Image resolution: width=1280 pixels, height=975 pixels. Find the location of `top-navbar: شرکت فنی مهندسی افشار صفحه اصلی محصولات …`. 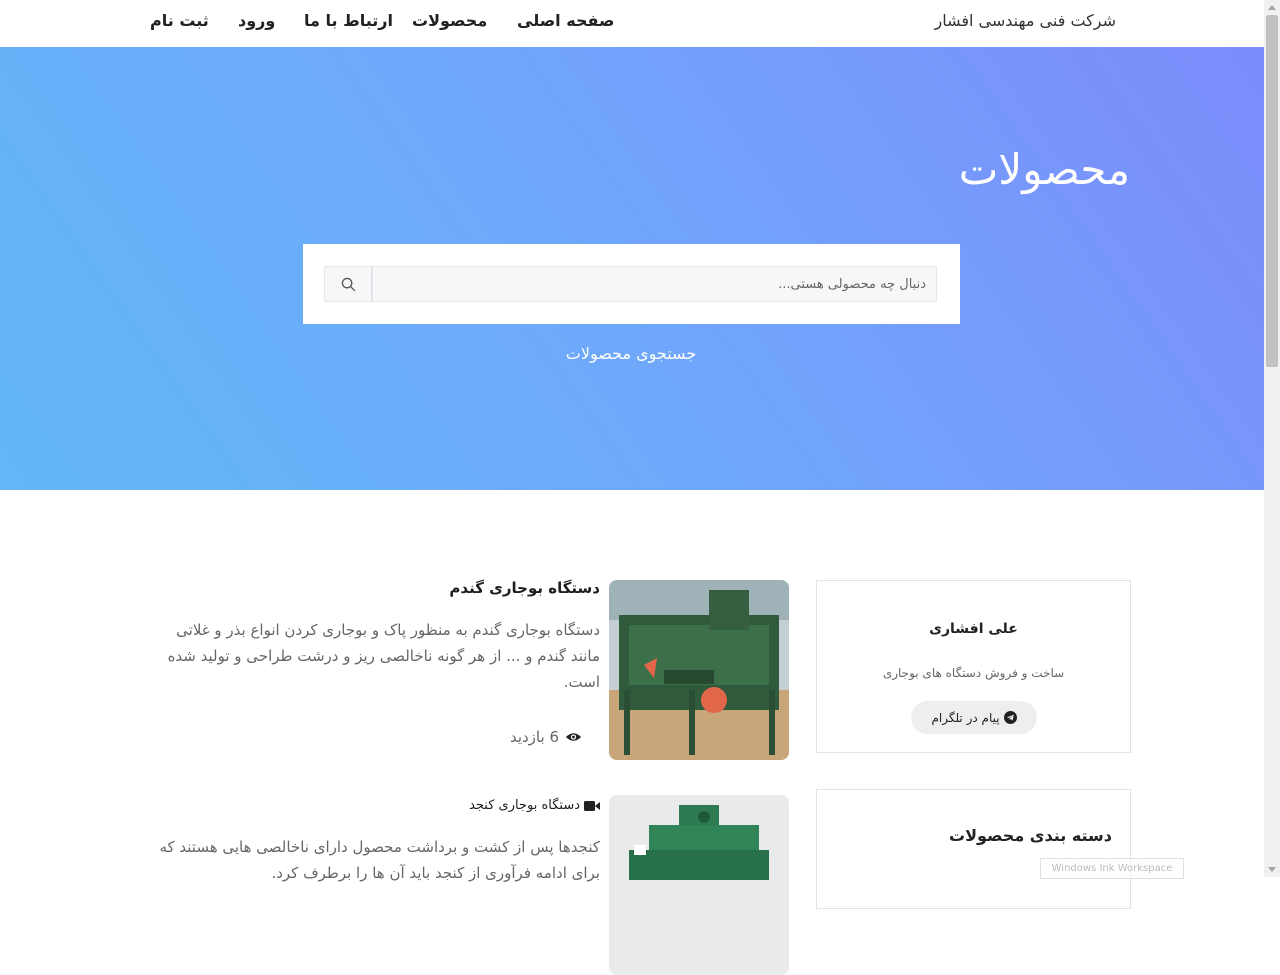

top-navbar: شرکت فنی مهندسی افشار صفحه اصلی محصولات … is located at coordinates (632, 24).